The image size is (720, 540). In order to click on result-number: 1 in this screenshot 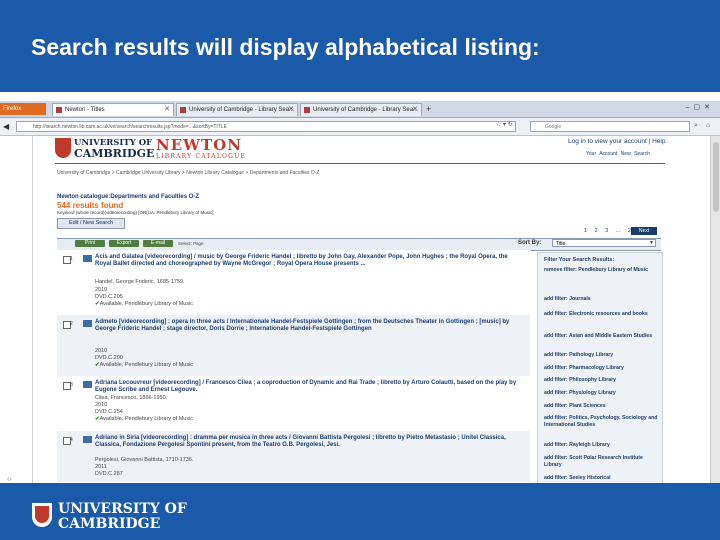, I will do `click(71, 259)`.